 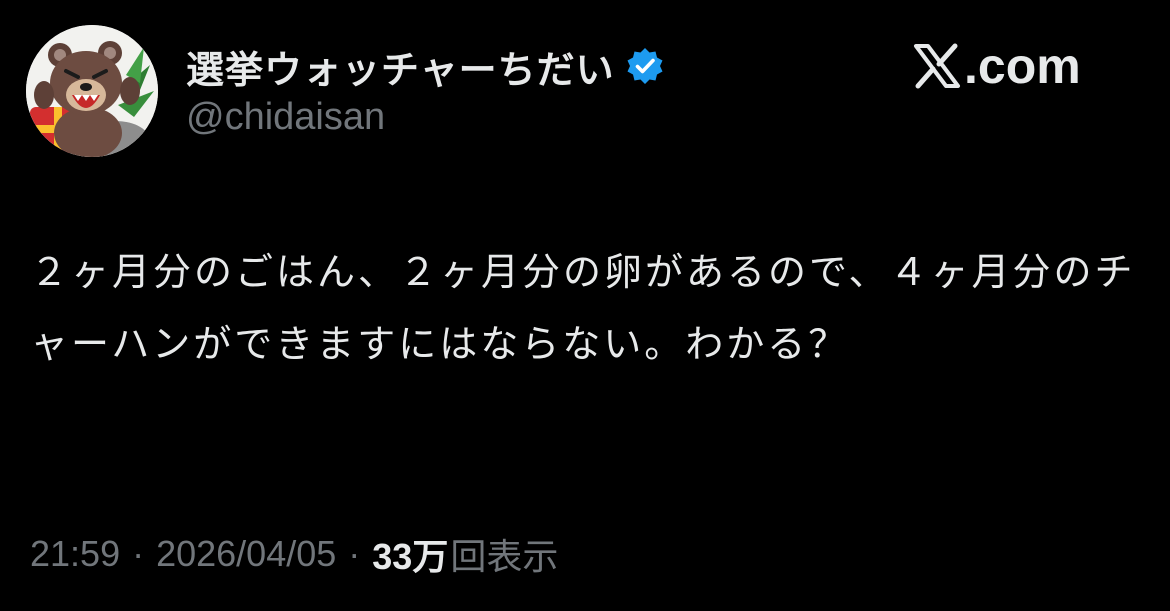 What do you see at coordinates (645, 66) in the screenshot?
I see `verified-badge-icon` at bounding box center [645, 66].